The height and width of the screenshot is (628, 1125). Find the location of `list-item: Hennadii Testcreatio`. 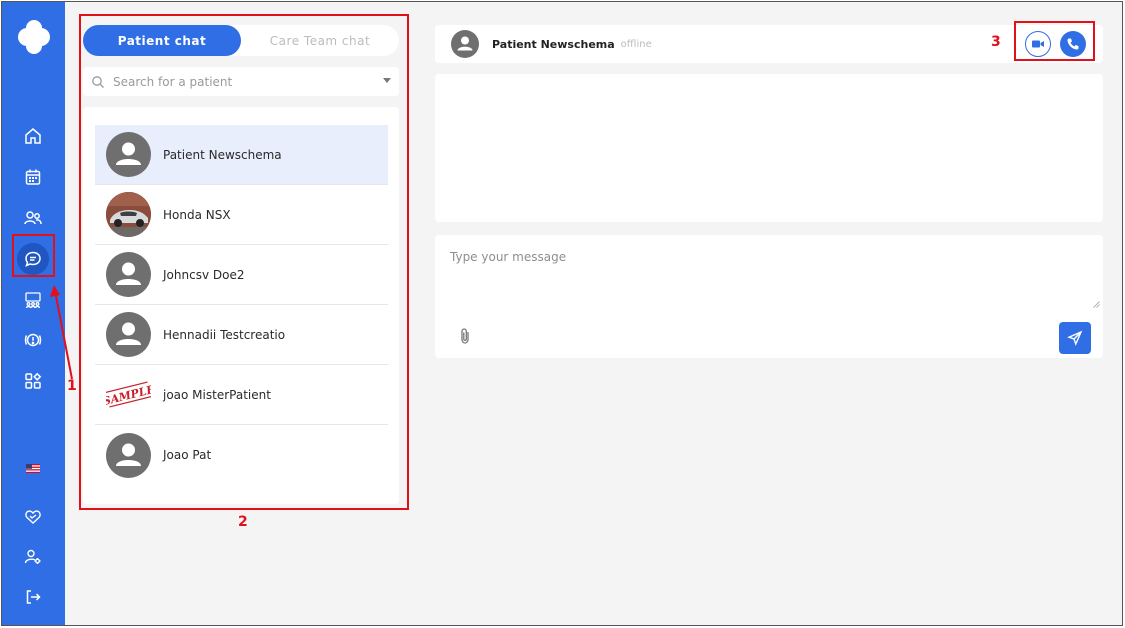

list-item: Hennadii Testcreatio is located at coordinates (241, 335).